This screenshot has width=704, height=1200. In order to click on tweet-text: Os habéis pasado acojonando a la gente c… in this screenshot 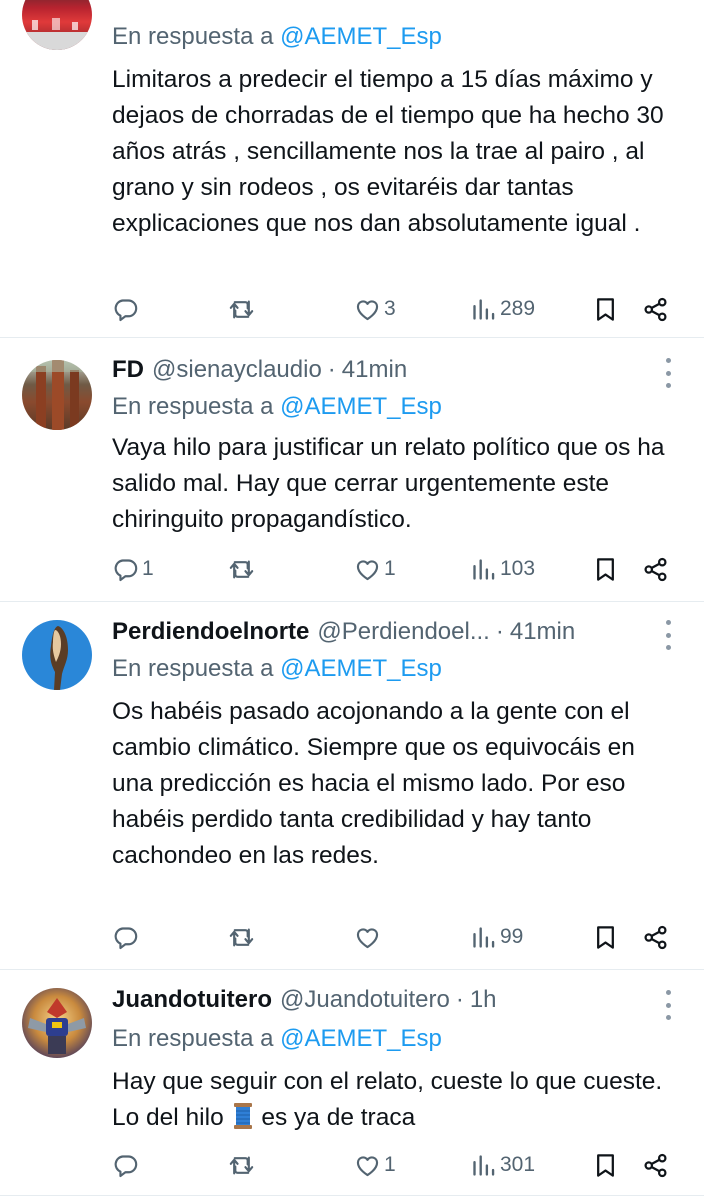, I will do `click(373, 783)`.